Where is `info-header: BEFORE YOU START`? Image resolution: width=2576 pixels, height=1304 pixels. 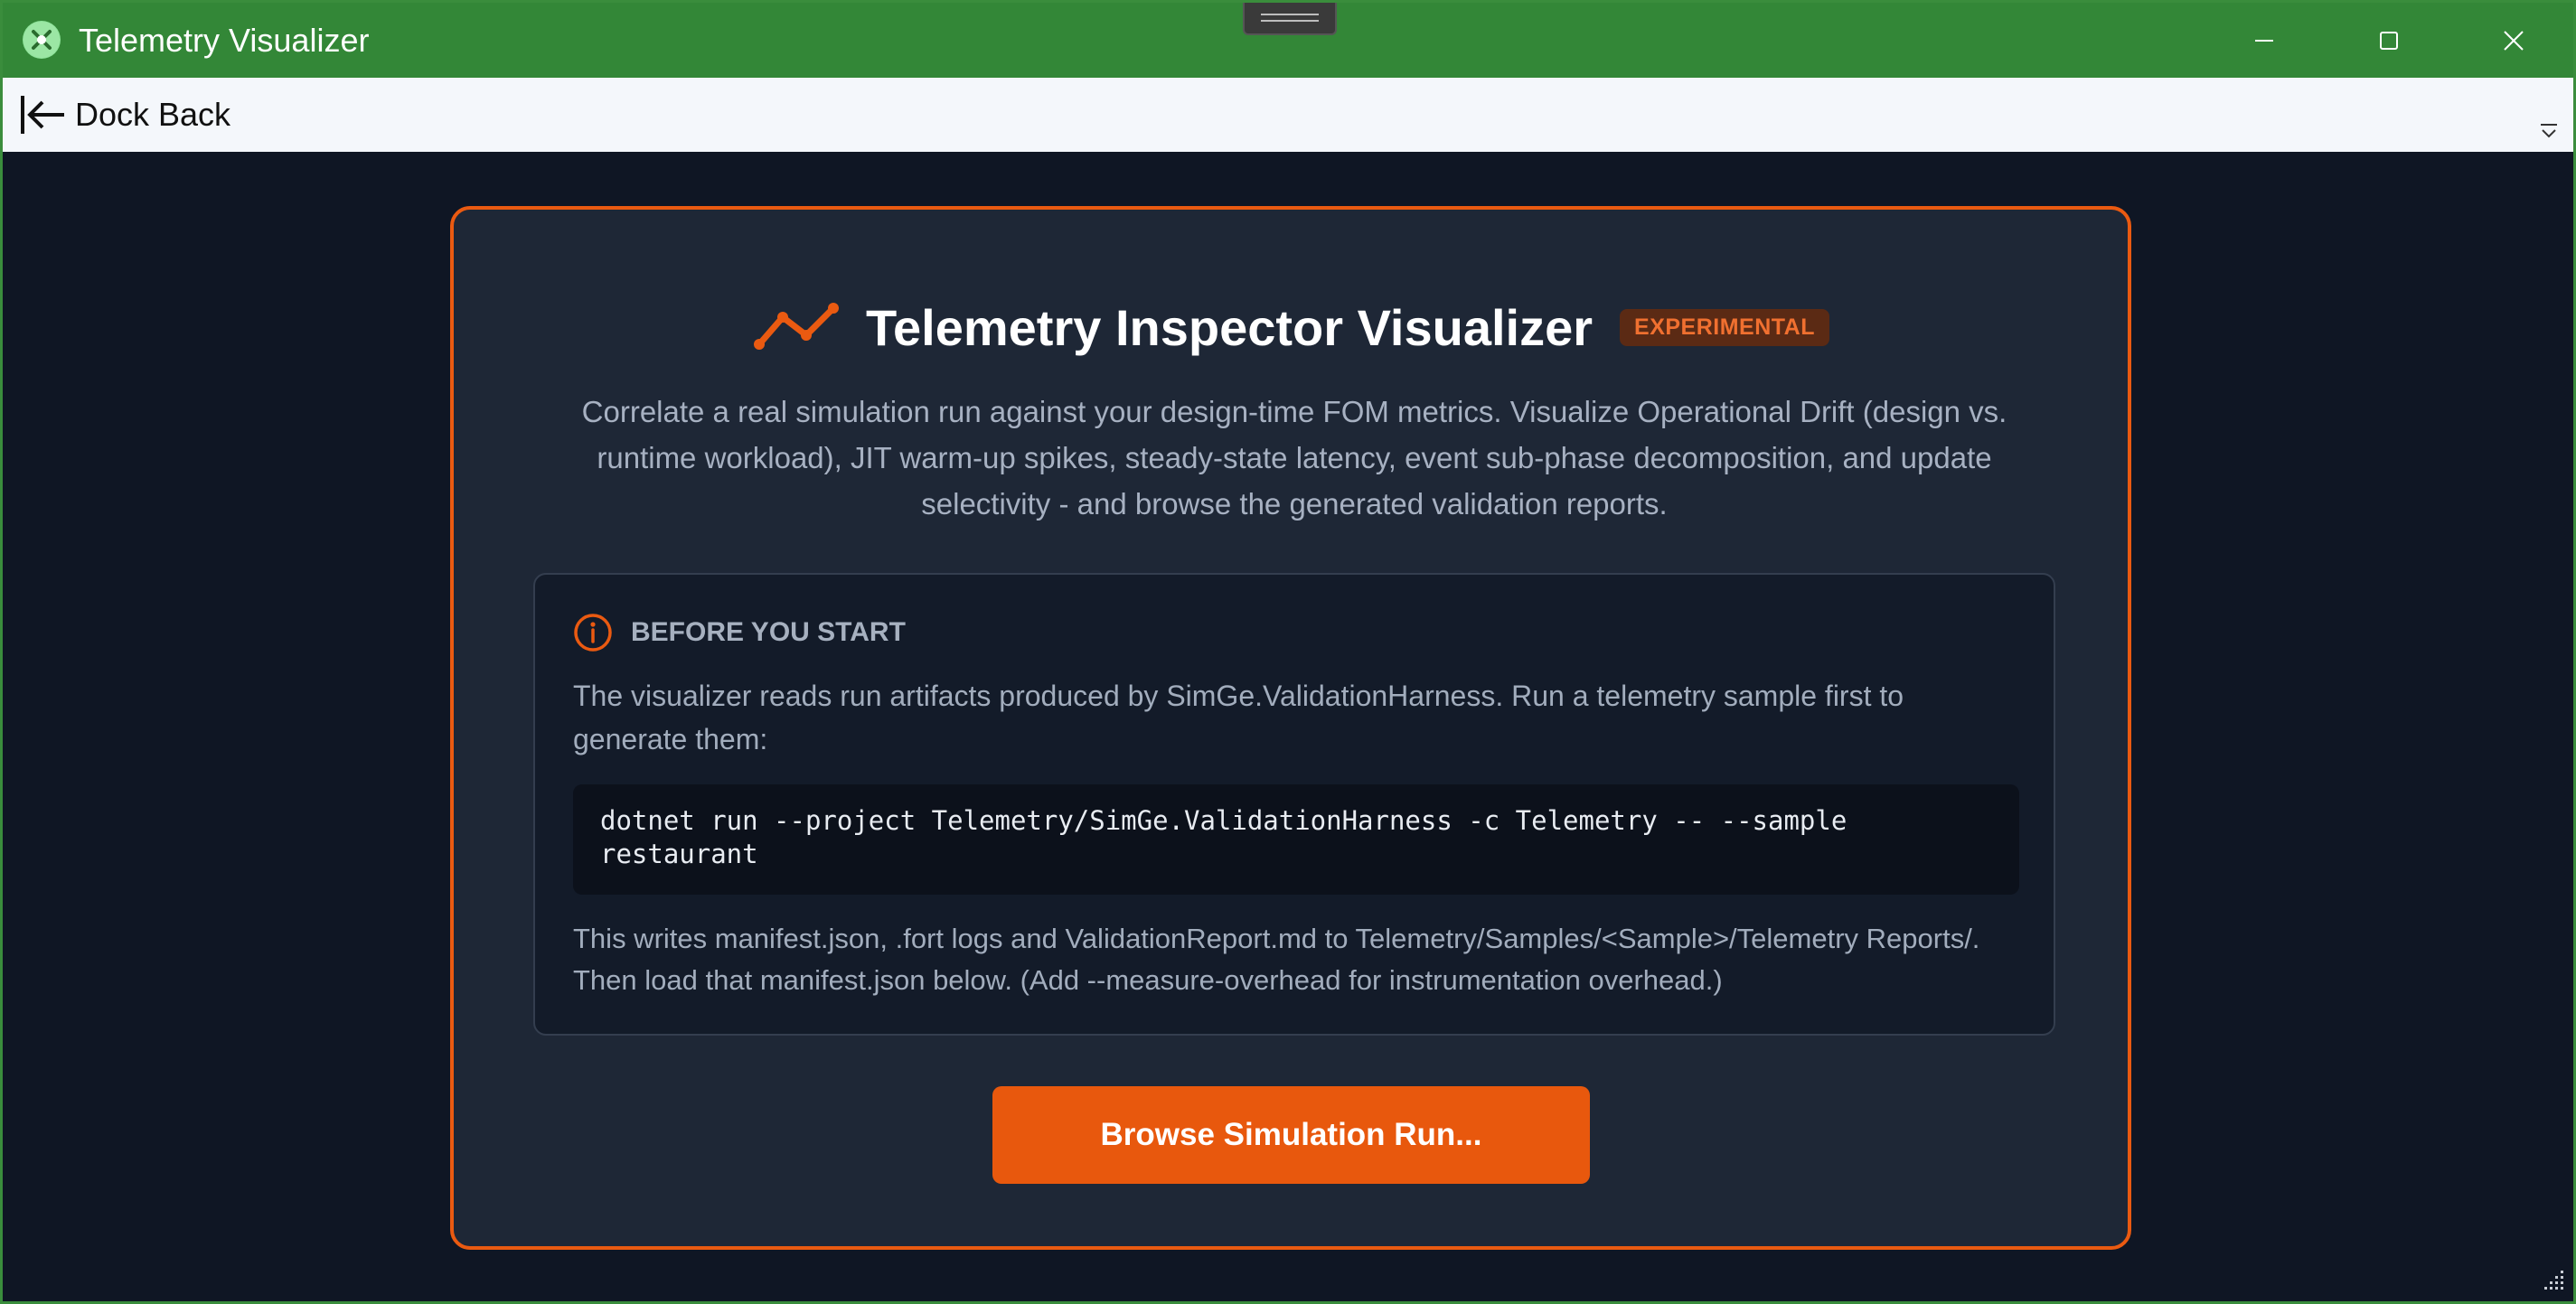 info-header: BEFORE YOU START is located at coordinates (739, 632).